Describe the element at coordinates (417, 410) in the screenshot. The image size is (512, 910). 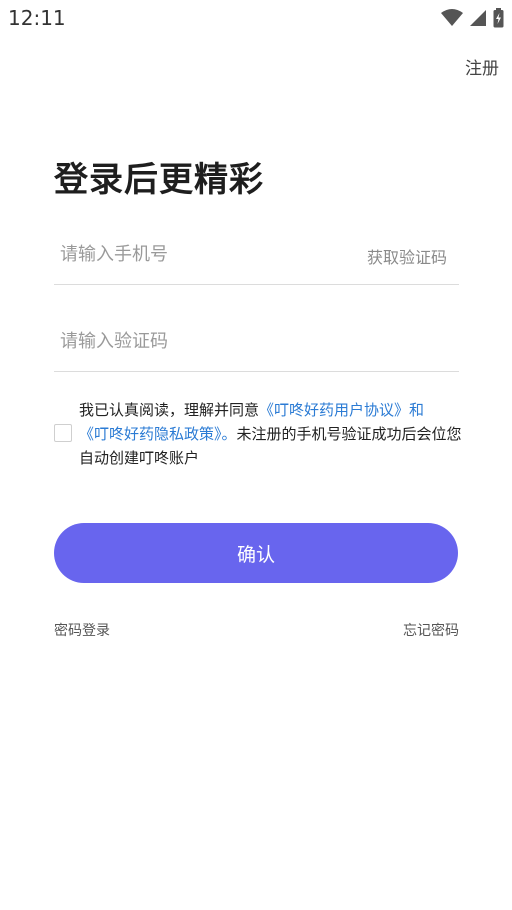
I see `agreement-conjunction: 和` at that location.